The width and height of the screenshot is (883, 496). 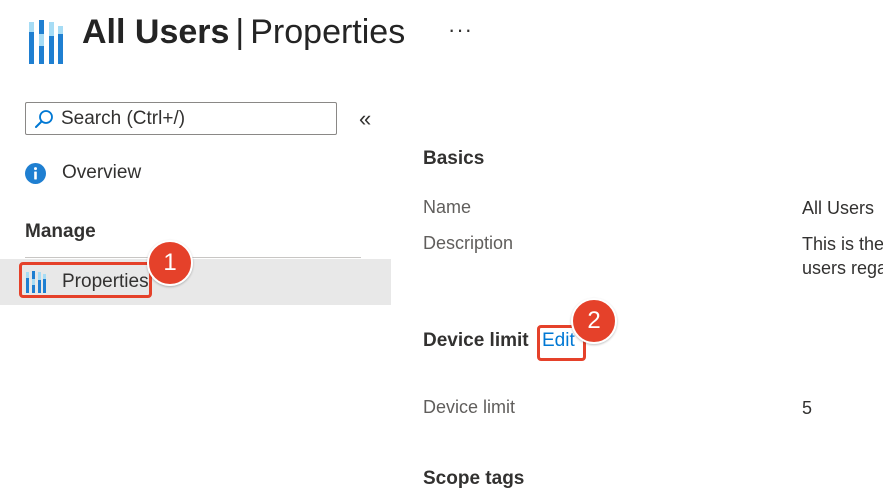 I want to click on basics-section-title: Basics, so click(x=454, y=158).